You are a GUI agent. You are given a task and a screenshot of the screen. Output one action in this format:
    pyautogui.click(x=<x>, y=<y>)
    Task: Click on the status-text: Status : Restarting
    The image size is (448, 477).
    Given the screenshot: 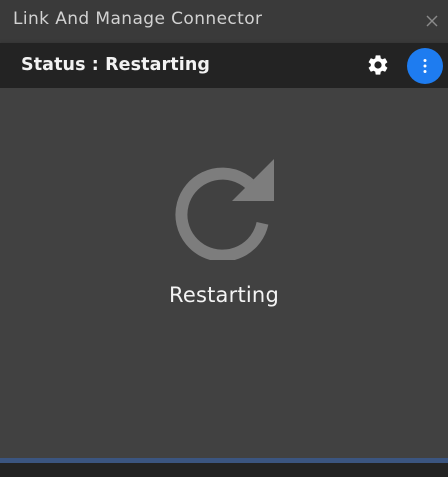 What is the action you would take?
    pyautogui.click(x=116, y=65)
    